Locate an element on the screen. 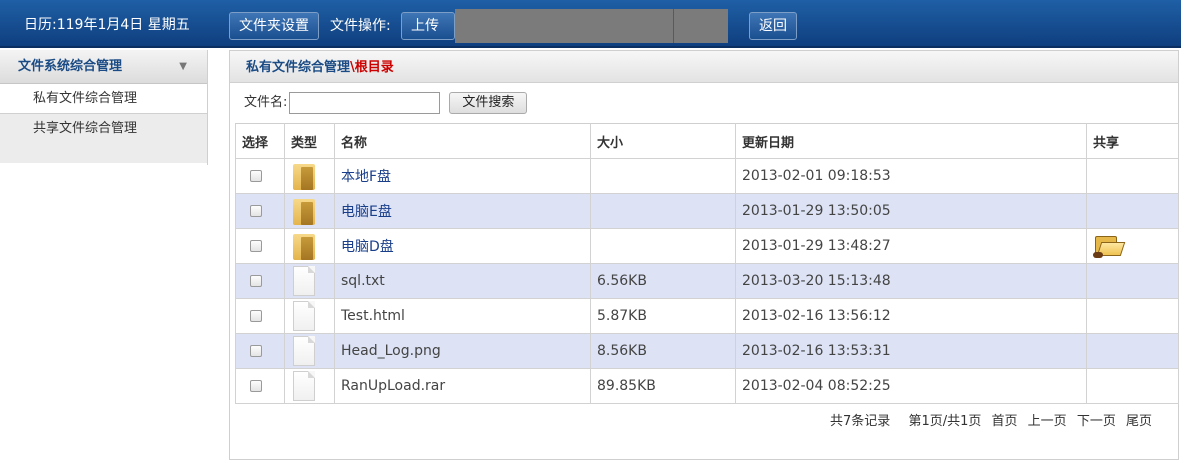 Image resolution: width=1181 pixels, height=471 pixels. table-row: sql.txt 6.56KB 2013-03-20 15:13:48 is located at coordinates (707, 281).